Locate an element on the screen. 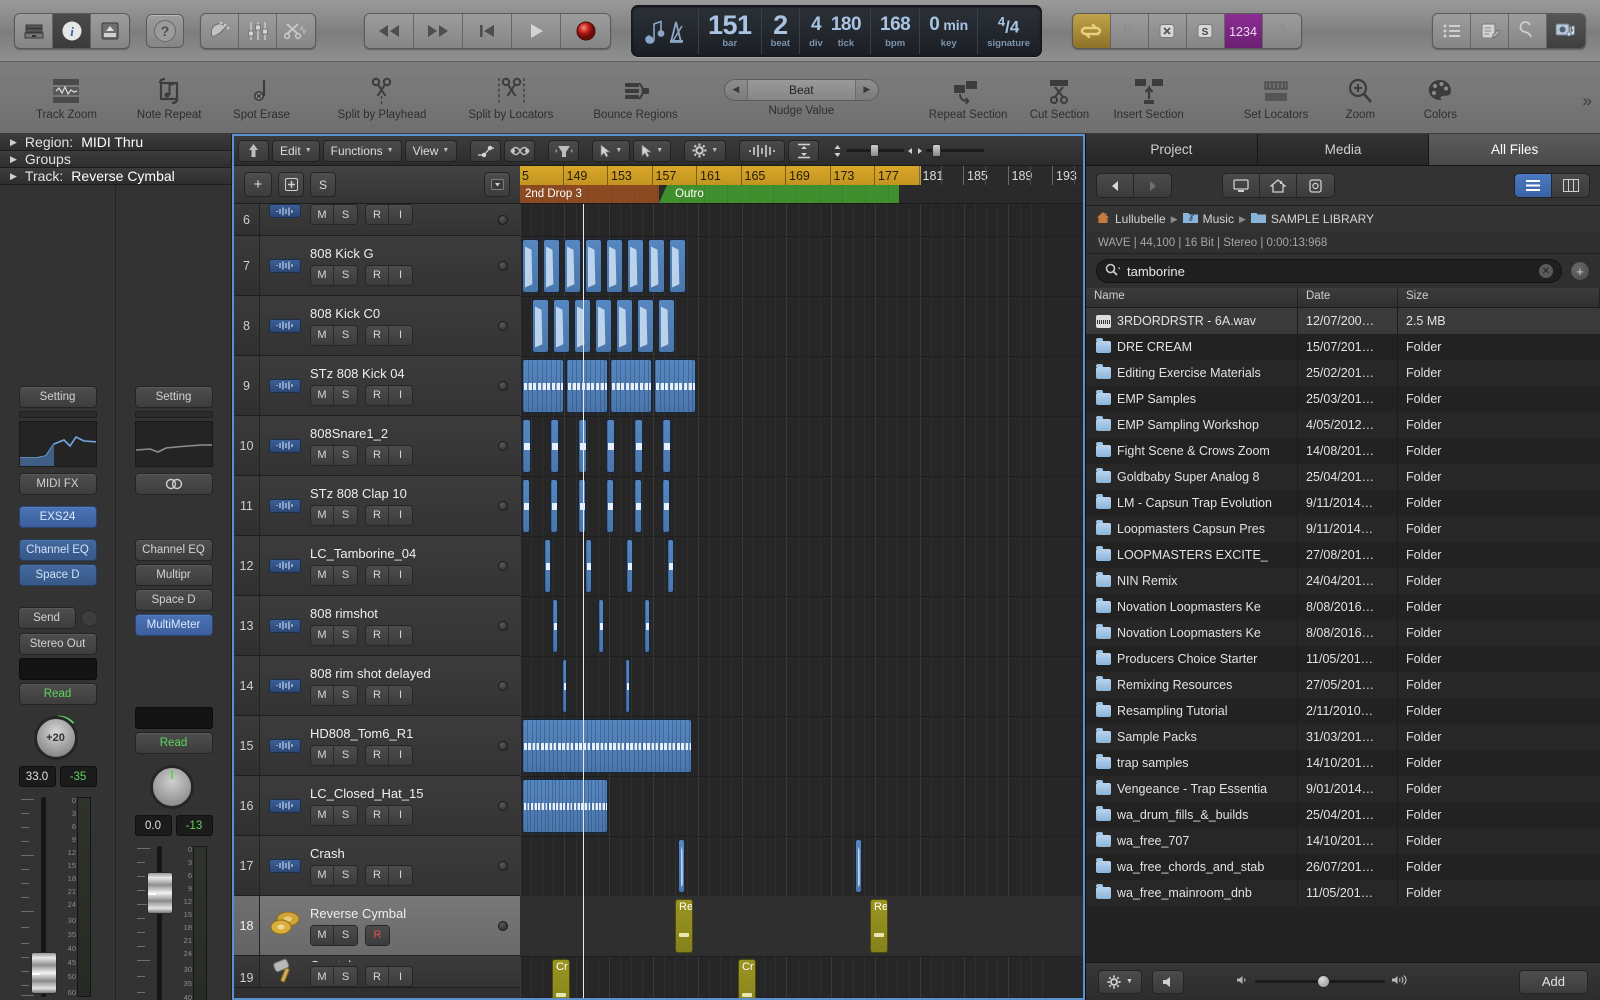  record-button is located at coordinates (585, 30).